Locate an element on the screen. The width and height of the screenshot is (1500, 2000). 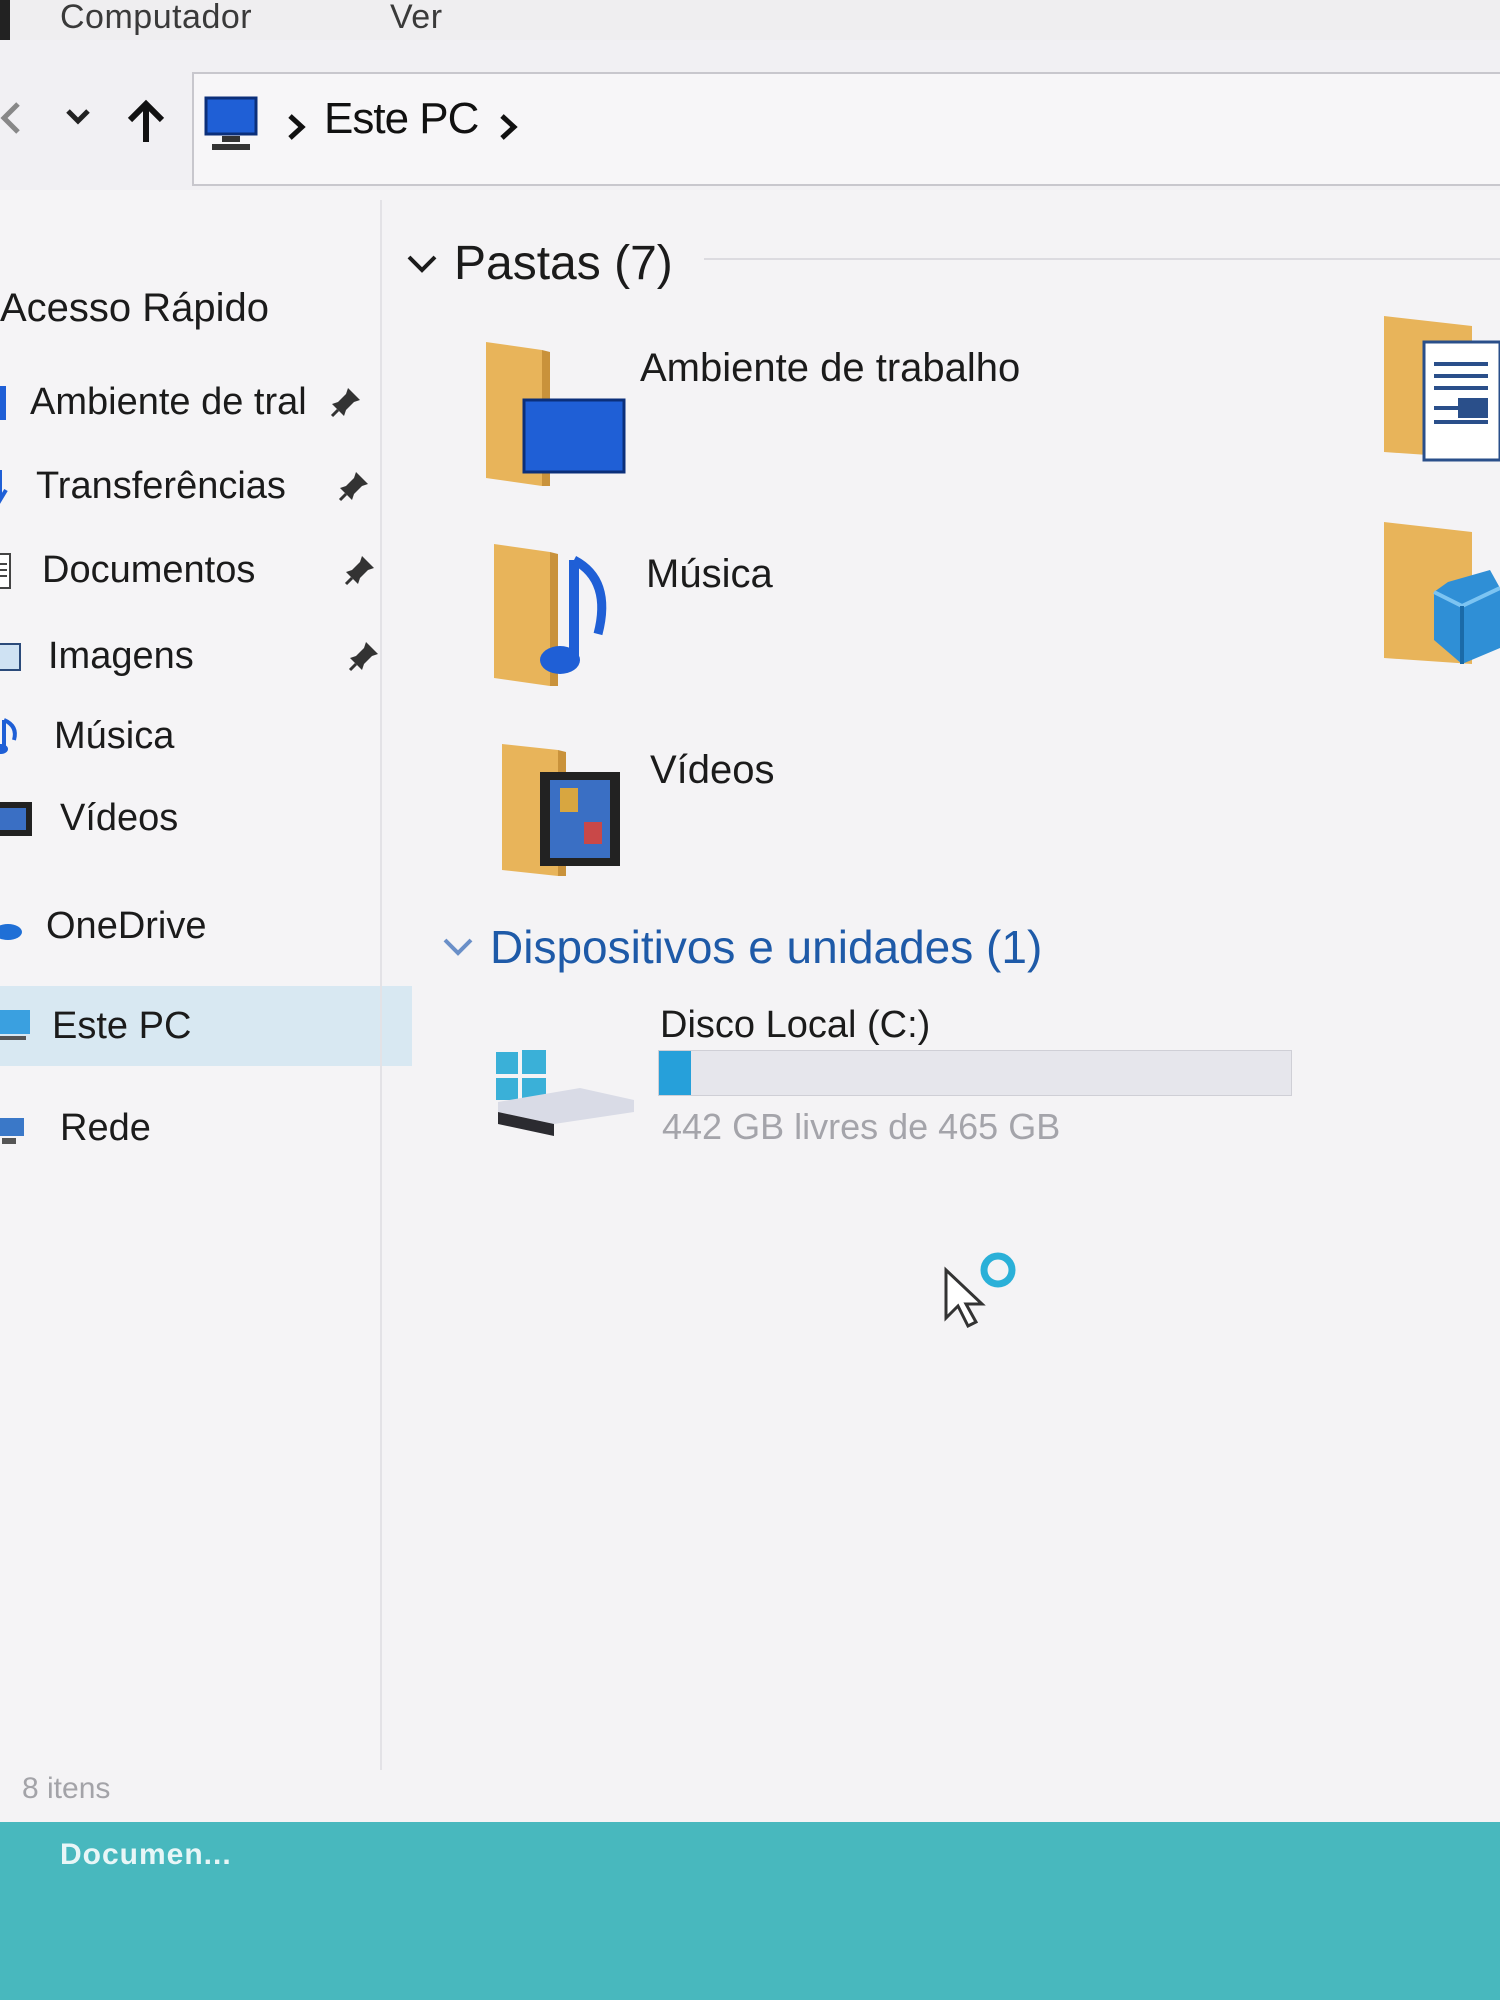
drive-c is located at coordinates (564, 1100).